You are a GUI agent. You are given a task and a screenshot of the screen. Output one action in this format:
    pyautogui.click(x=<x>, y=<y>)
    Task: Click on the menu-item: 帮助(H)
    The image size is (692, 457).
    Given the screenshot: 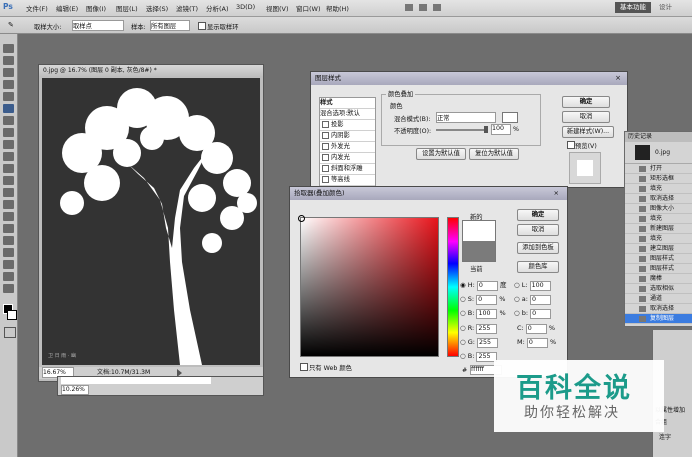 What is the action you would take?
    pyautogui.click(x=337, y=8)
    